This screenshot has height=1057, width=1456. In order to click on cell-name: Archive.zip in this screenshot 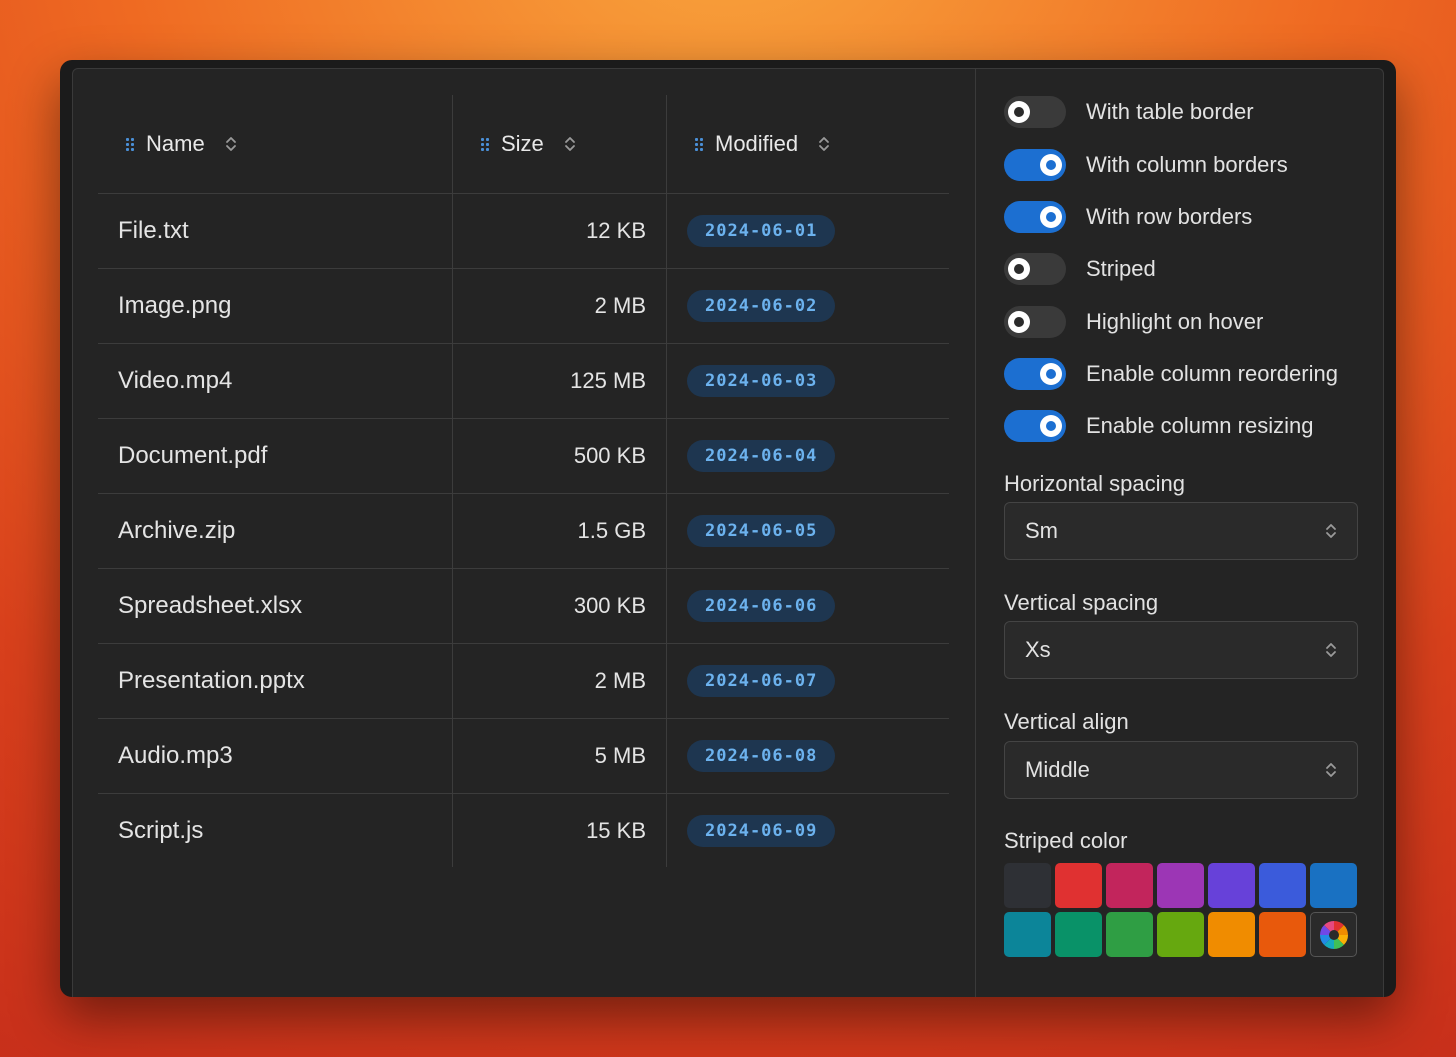, I will do `click(275, 531)`.